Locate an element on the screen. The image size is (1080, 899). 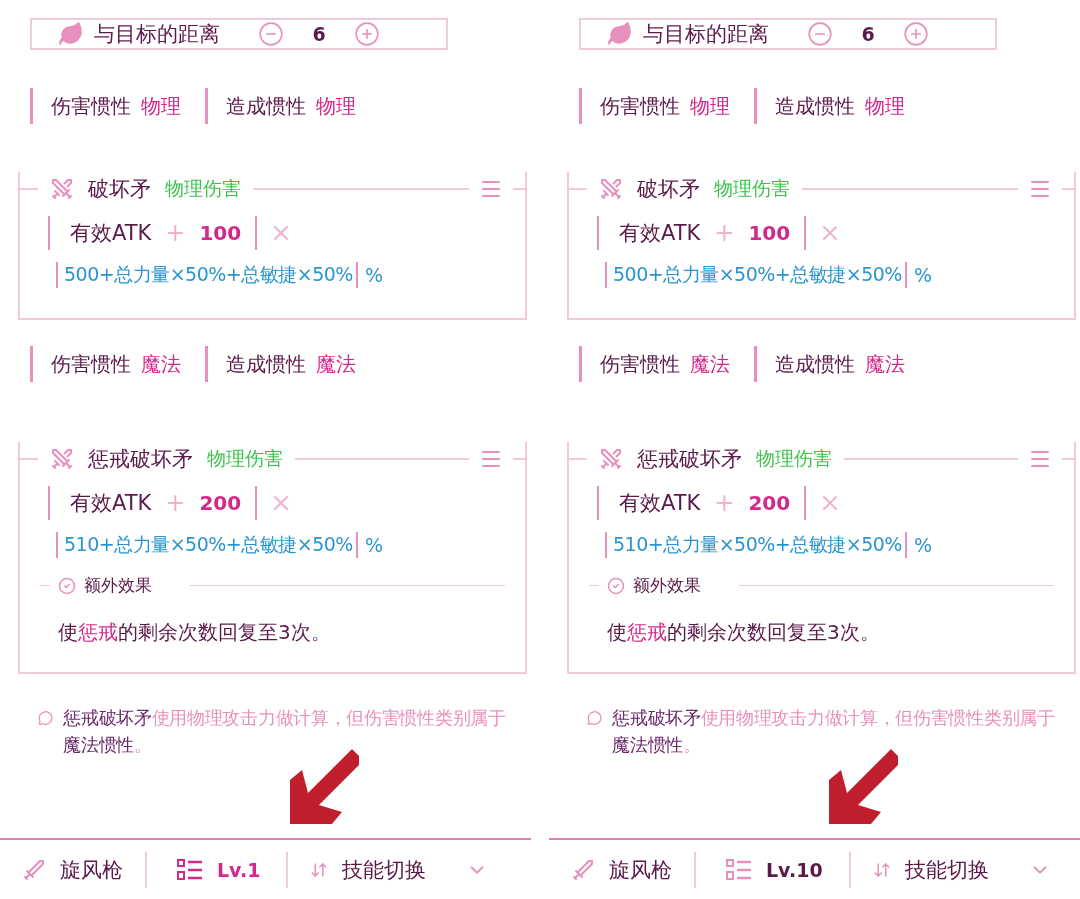
level-label: Lv.10 is located at coordinates (794, 870).